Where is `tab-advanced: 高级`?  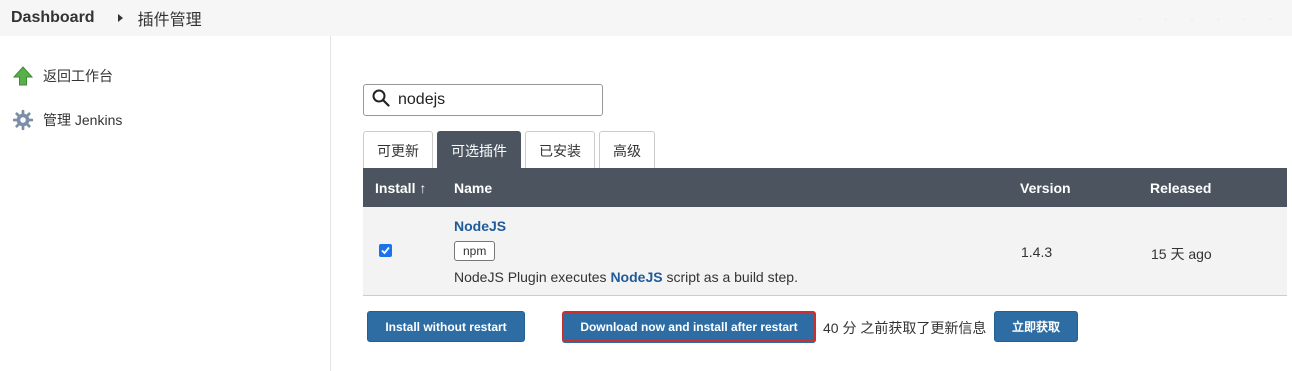
tab-advanced: 高级 is located at coordinates (627, 150).